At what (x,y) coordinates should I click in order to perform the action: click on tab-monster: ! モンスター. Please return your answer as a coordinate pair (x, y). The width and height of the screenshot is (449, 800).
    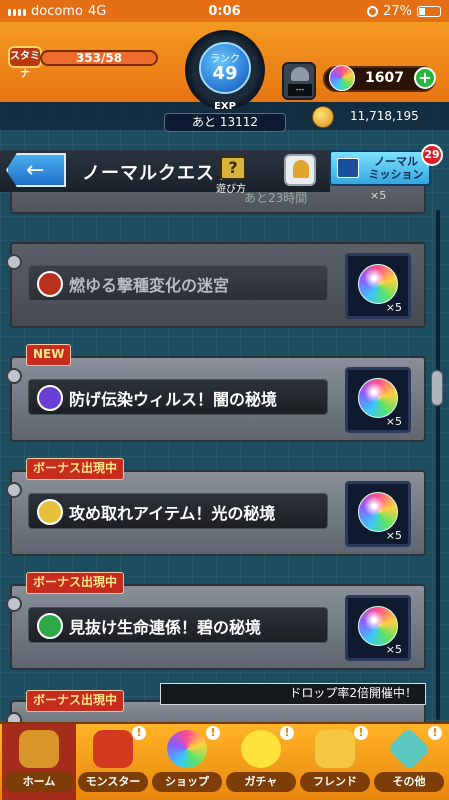
    Looking at the image, I should click on (113, 762).